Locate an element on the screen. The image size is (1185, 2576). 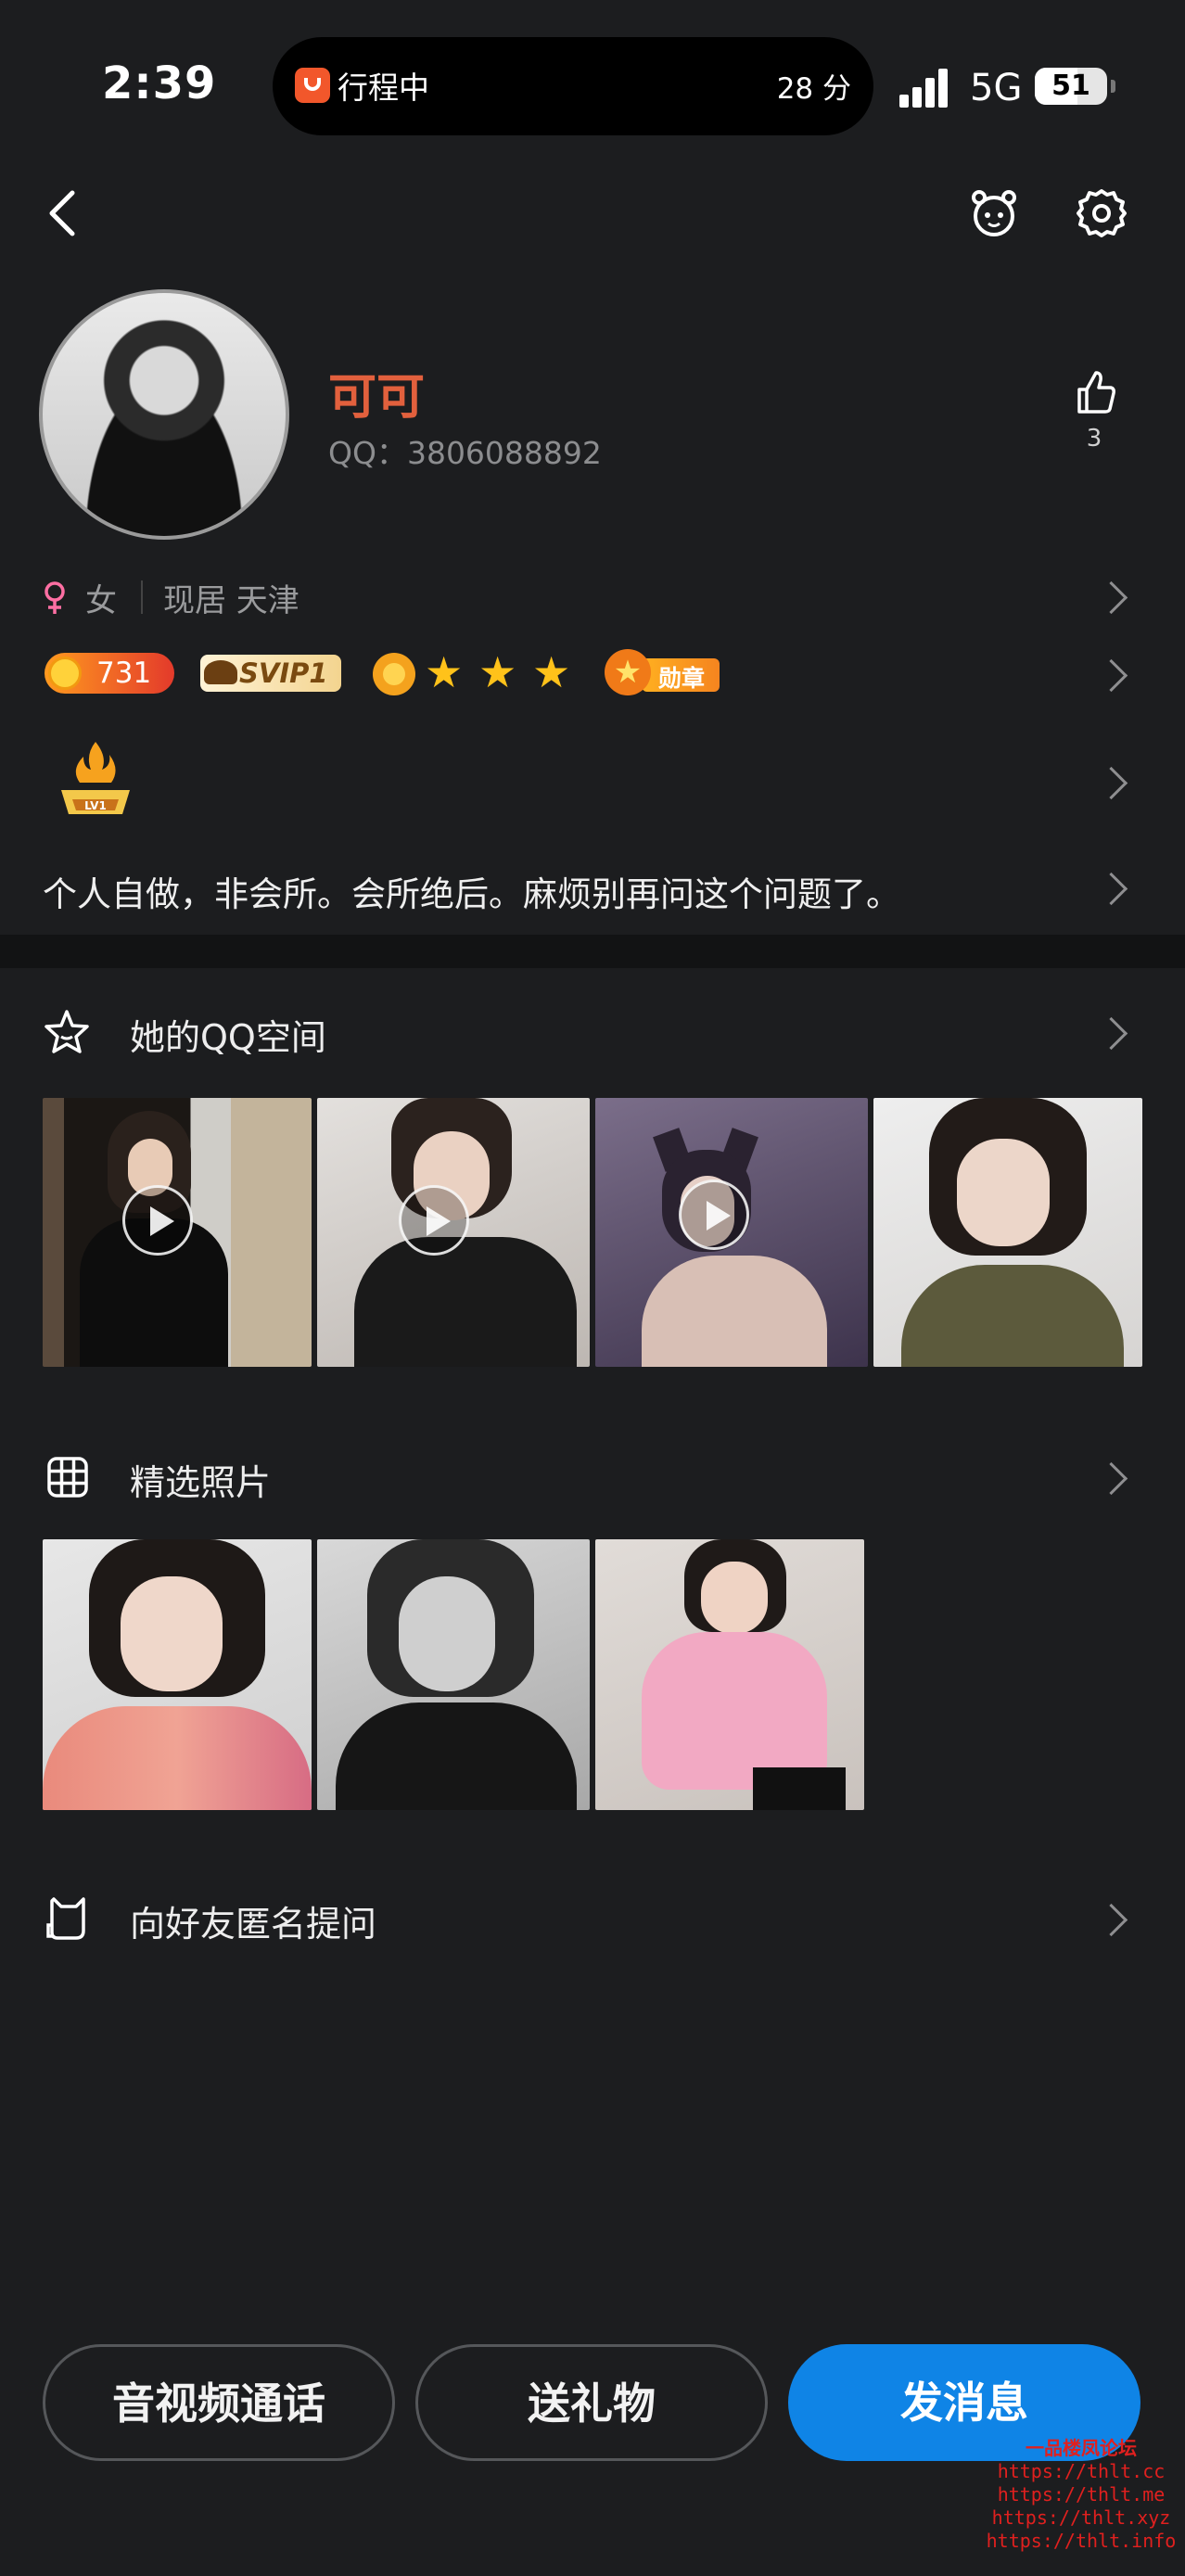
network-type: 5G is located at coordinates (996, 88).